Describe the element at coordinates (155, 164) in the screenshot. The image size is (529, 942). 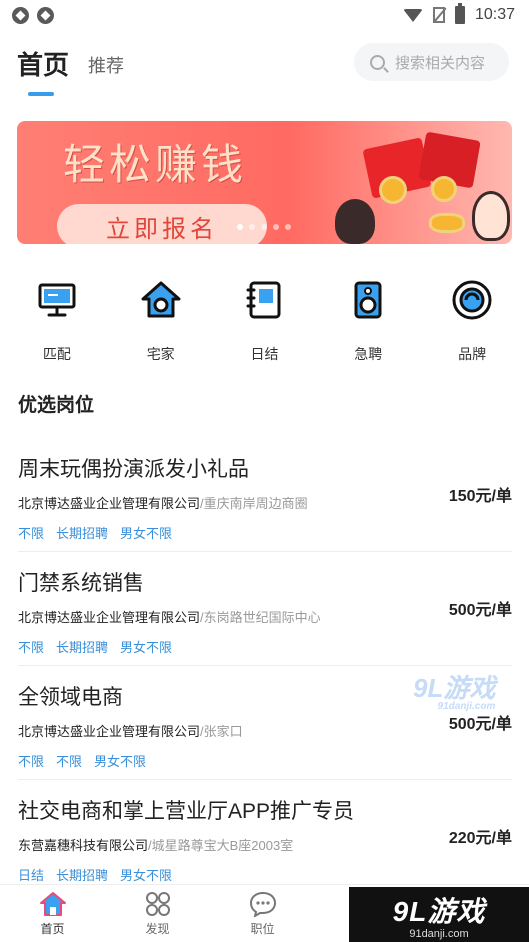
I see `banner-title: 轻松赚钱` at that location.